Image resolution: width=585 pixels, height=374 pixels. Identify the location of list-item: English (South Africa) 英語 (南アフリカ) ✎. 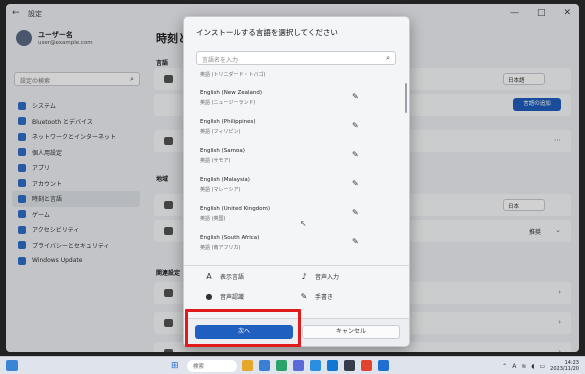
(294, 242).